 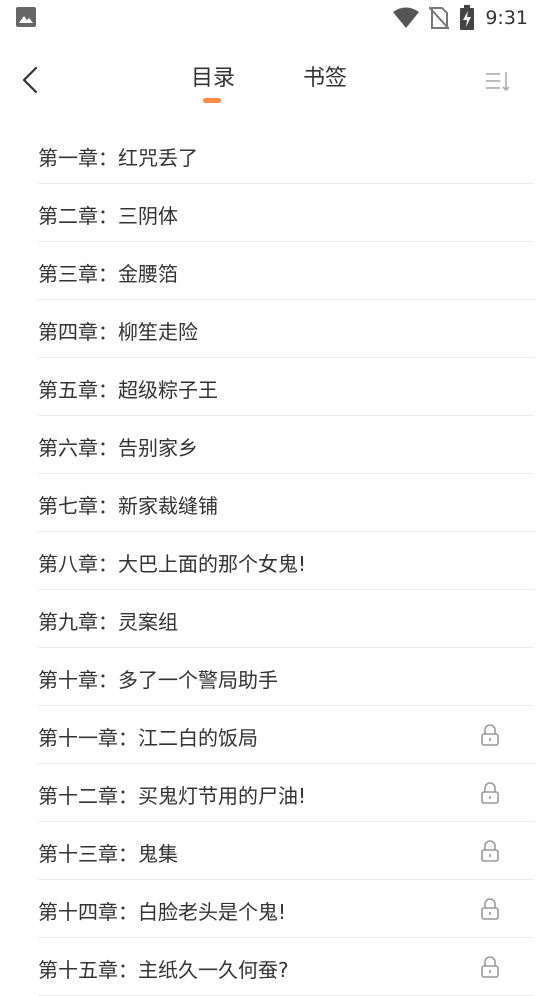 I want to click on chapter-title: 第一章：红咒丢了, so click(x=118, y=158).